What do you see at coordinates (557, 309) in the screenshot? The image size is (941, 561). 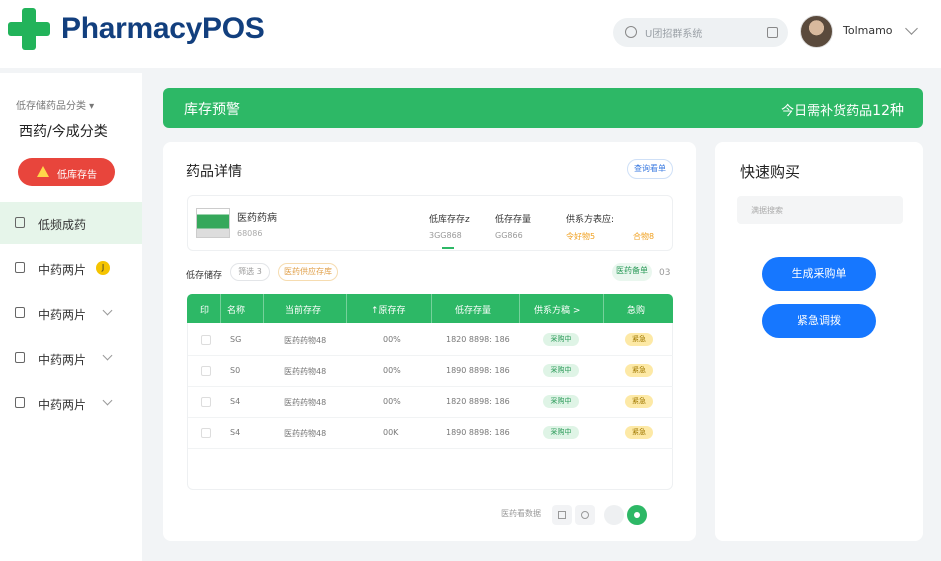 I see `column-header: 供系方稿 >` at bounding box center [557, 309].